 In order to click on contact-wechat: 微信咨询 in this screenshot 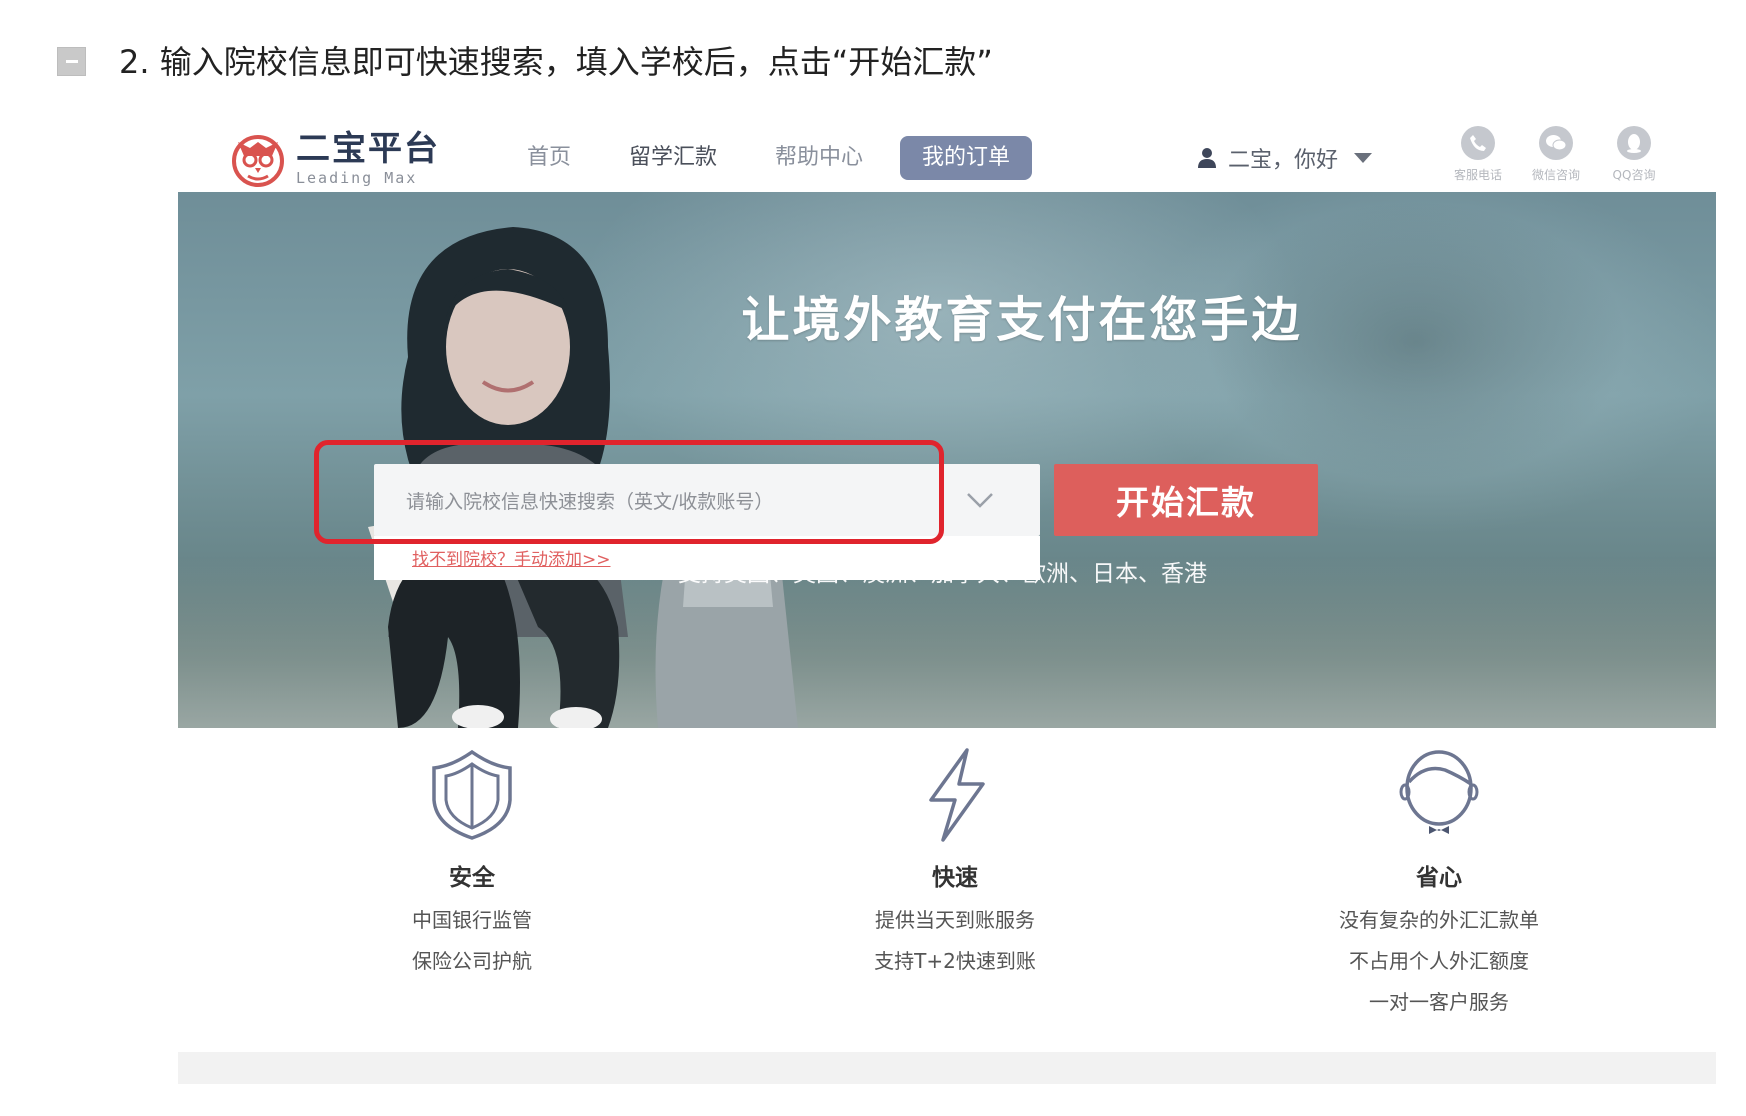, I will do `click(1556, 154)`.